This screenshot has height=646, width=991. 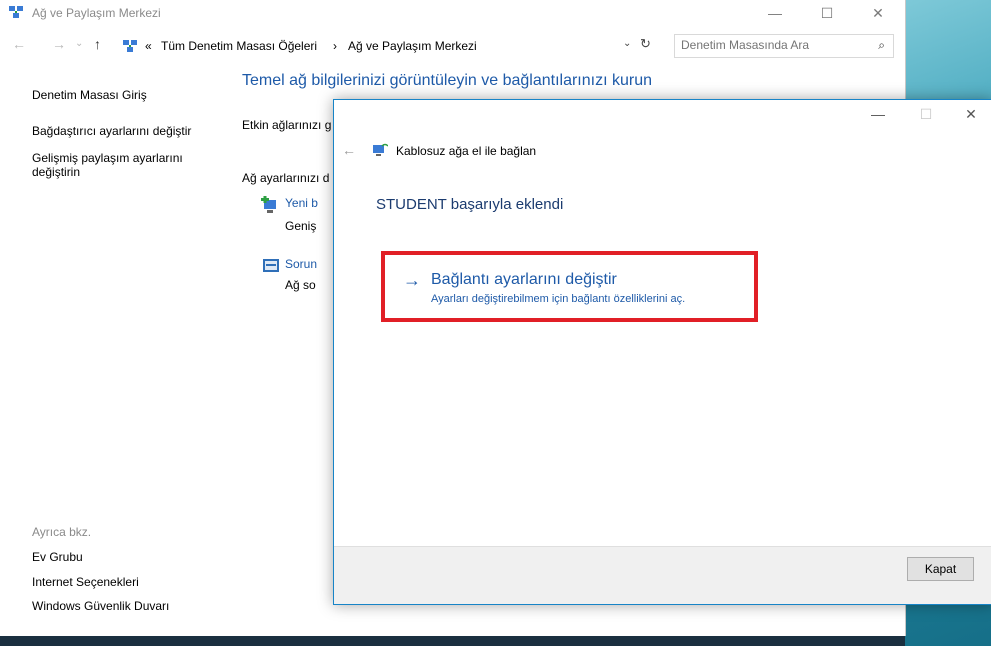 I want to click on sidebar-home-link: Denetim Masası Giriş, so click(x=89, y=95).